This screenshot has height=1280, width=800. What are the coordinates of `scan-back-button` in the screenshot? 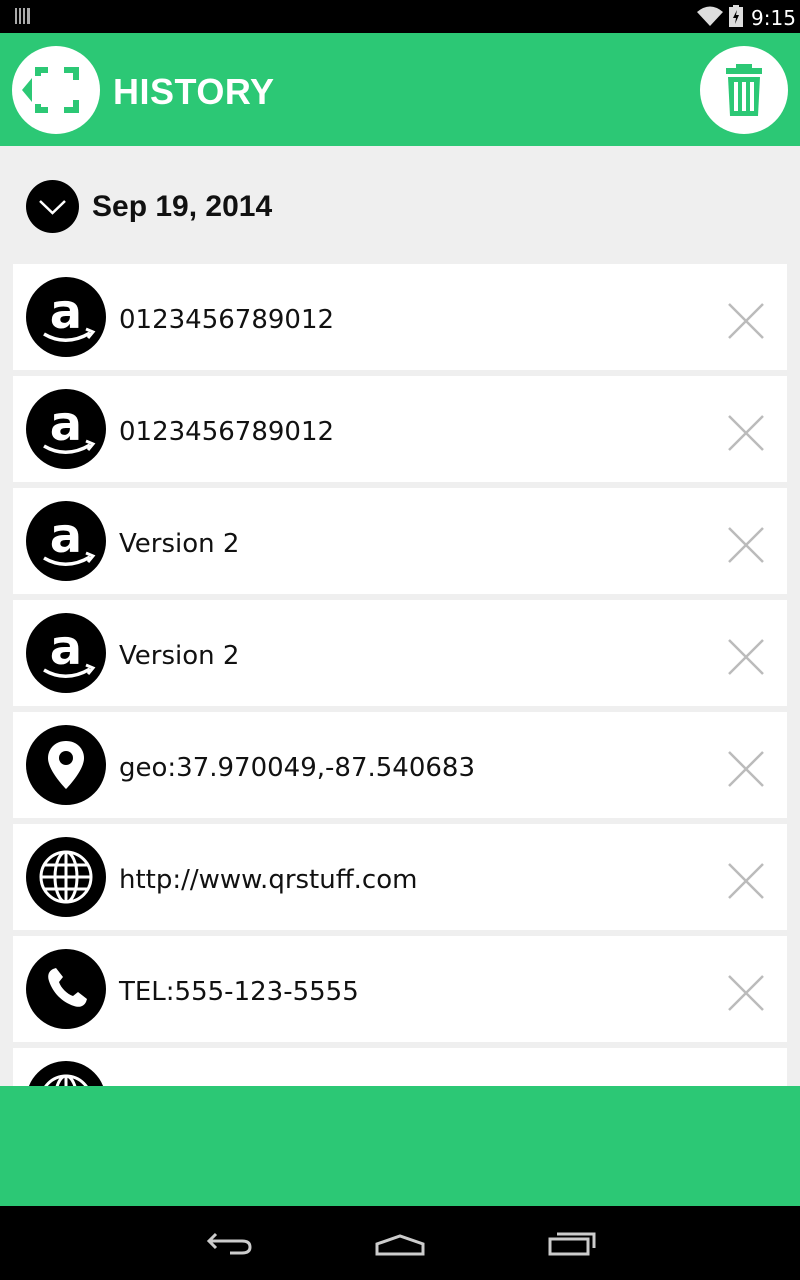 It's located at (56, 90).